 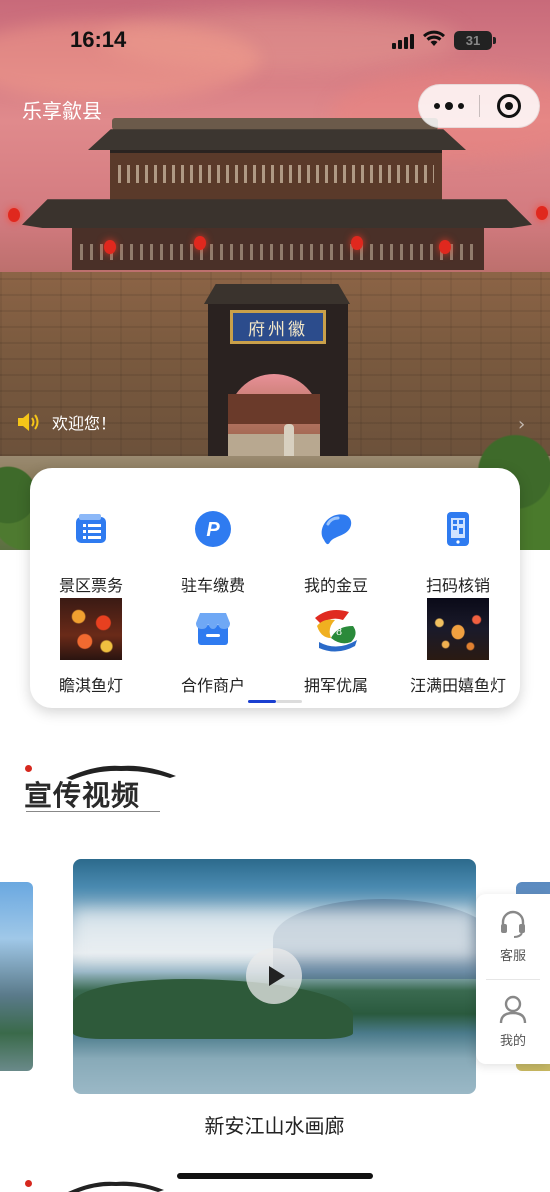 I want to click on cellular-signal-icon, so click(x=403, y=40).